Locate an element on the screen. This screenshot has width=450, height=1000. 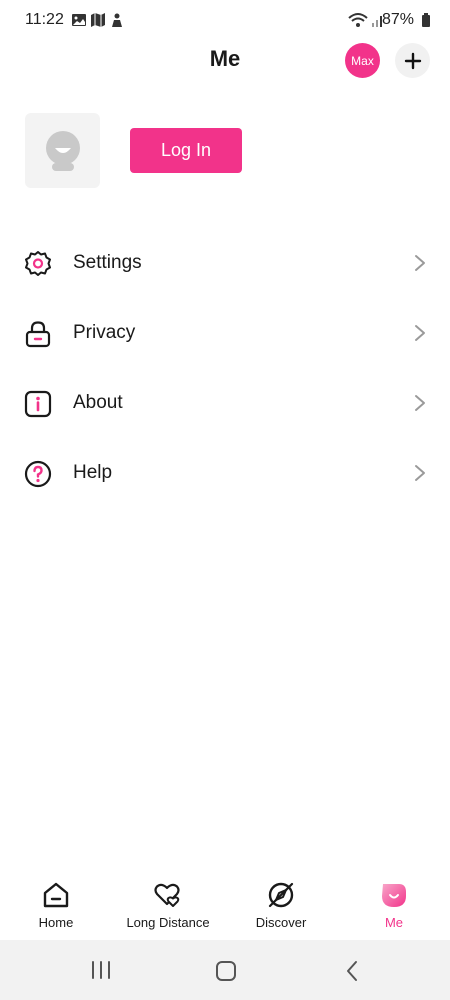
hearts-icon is located at coordinates (167, 895).